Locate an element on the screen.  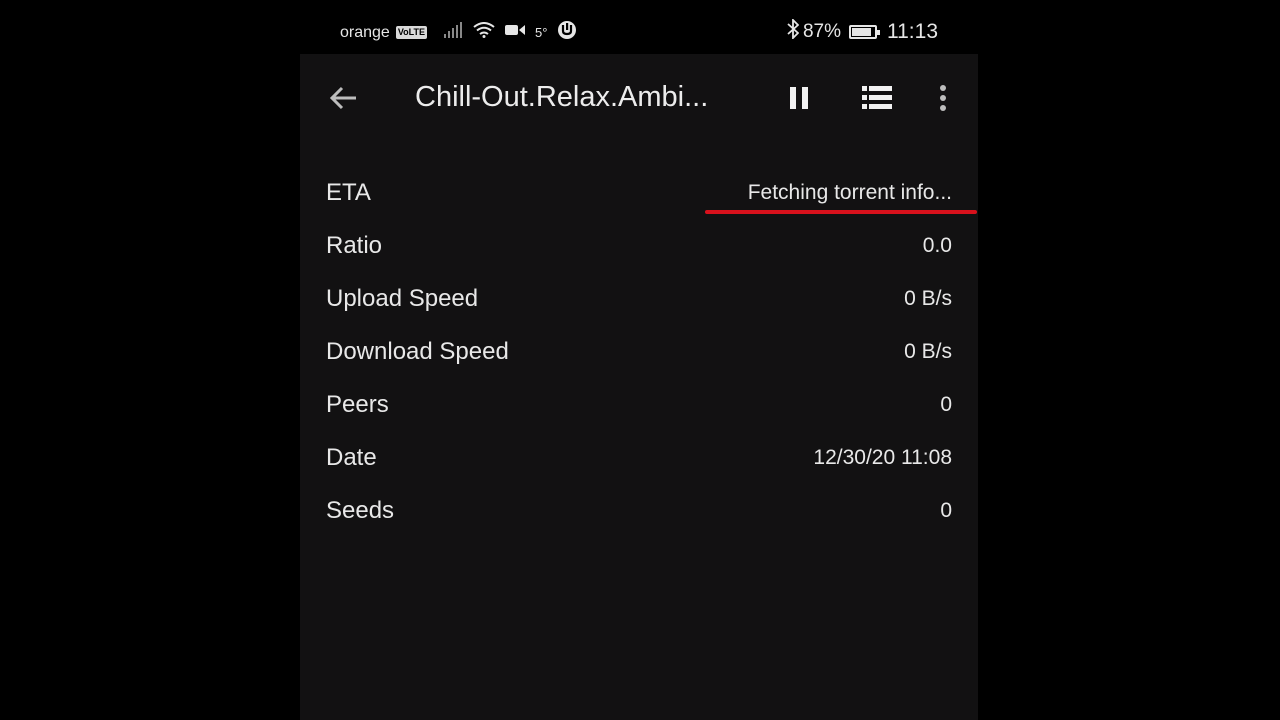
list-view-button is located at coordinates (877, 98).